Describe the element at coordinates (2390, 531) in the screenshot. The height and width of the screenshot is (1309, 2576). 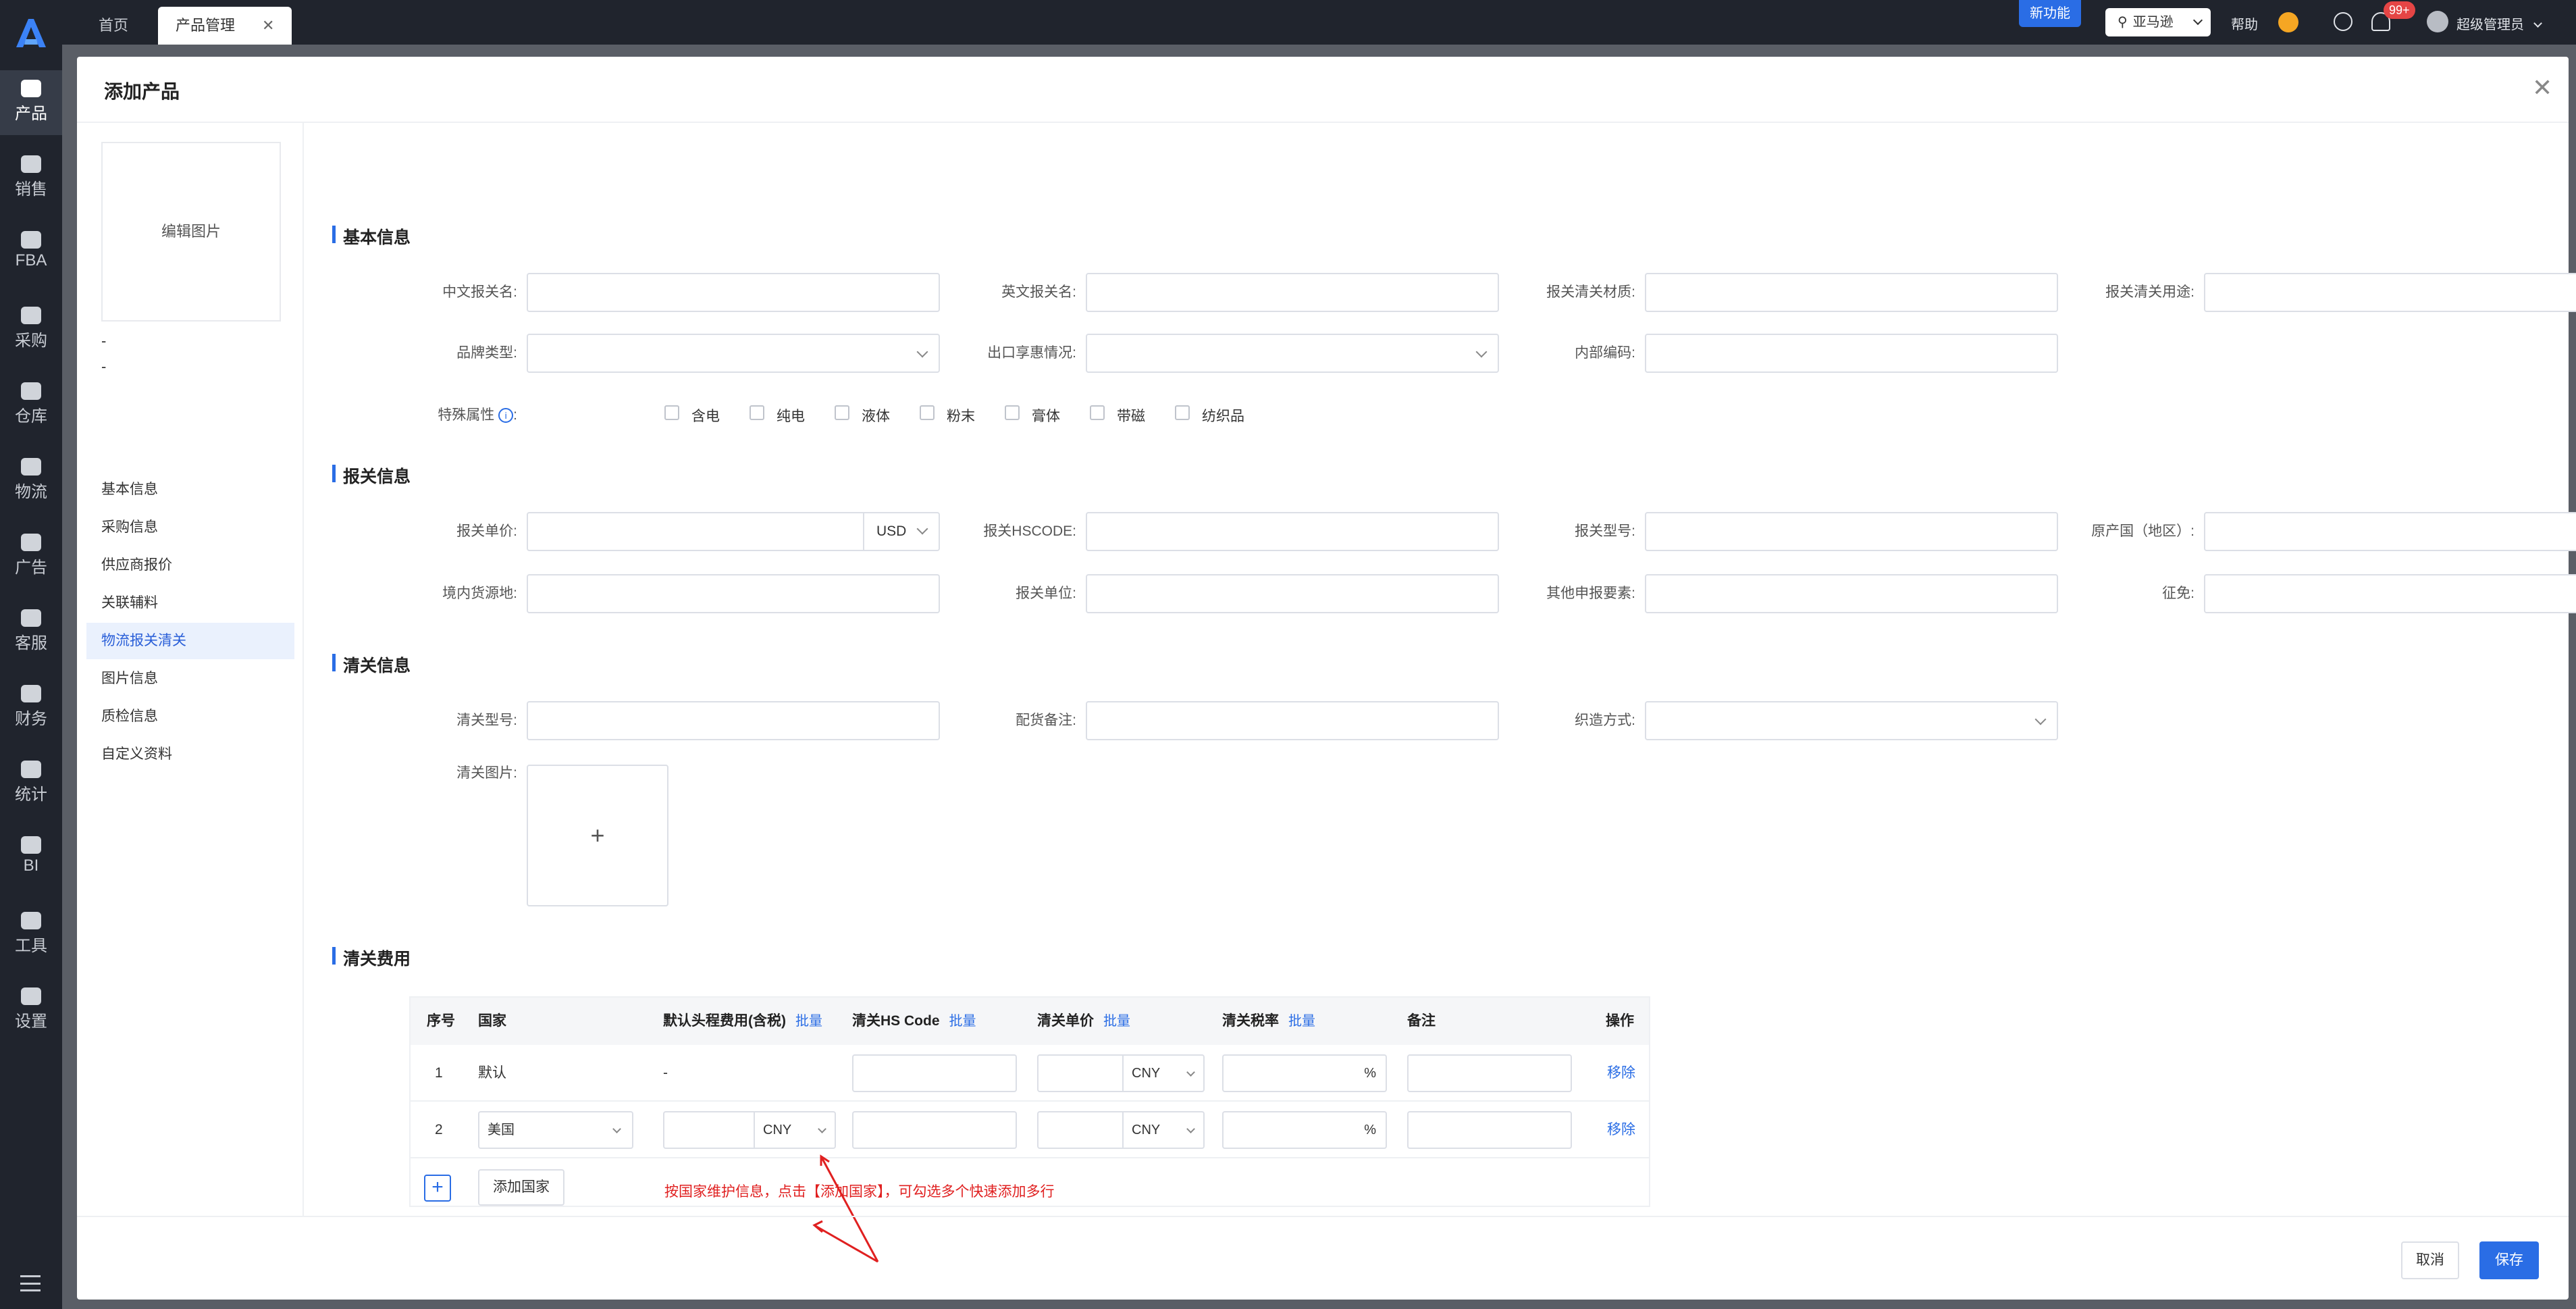
I see `origin-input` at that location.